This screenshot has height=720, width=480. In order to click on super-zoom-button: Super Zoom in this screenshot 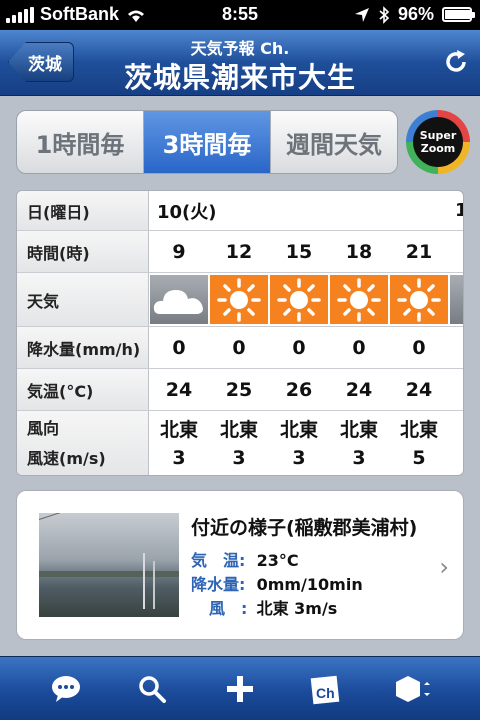, I will do `click(438, 142)`.